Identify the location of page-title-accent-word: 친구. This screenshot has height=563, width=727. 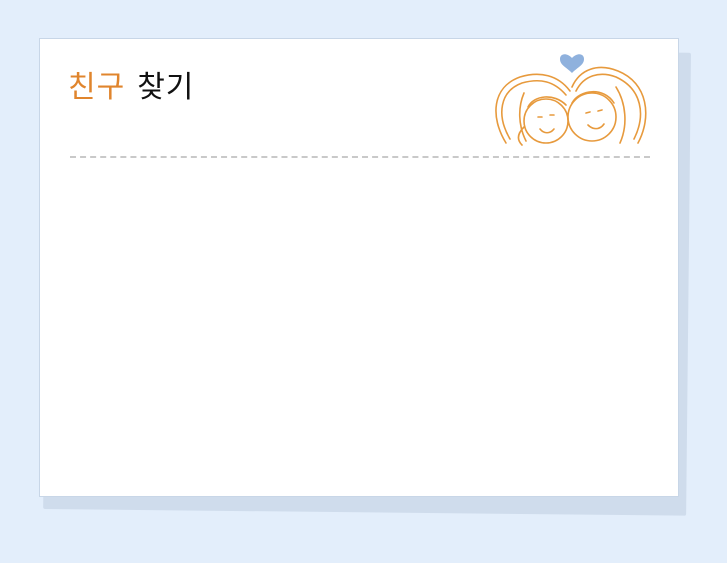
(97, 87).